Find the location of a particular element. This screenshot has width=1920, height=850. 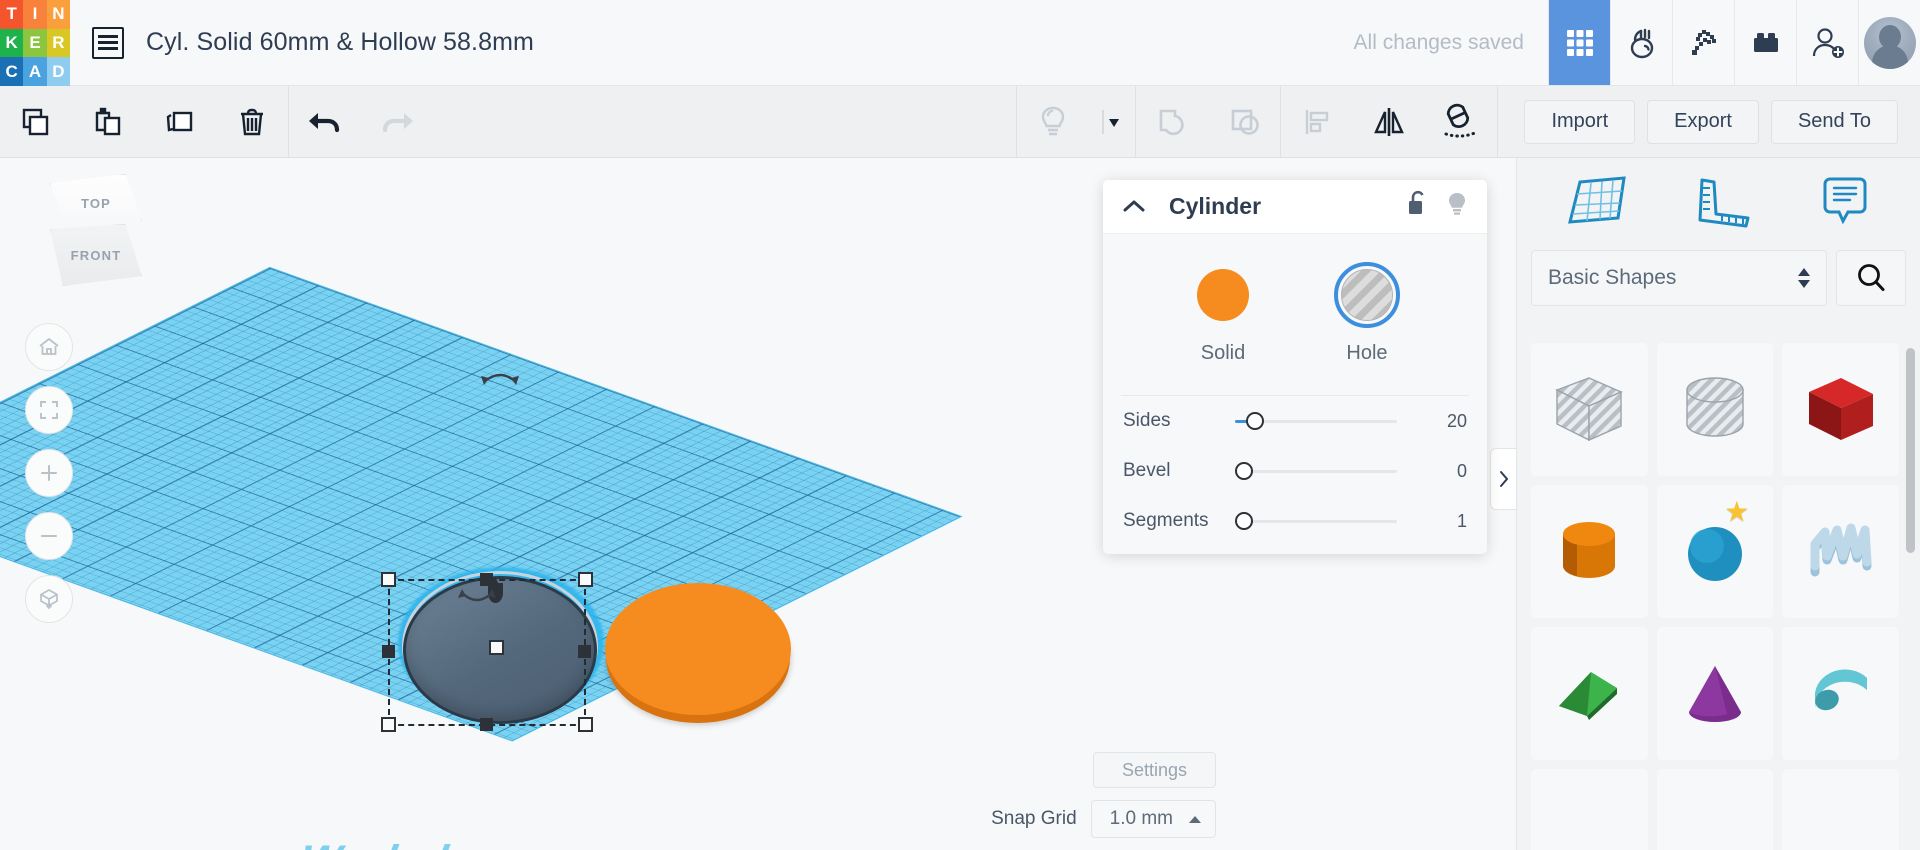

copy-button is located at coordinates (36, 121).